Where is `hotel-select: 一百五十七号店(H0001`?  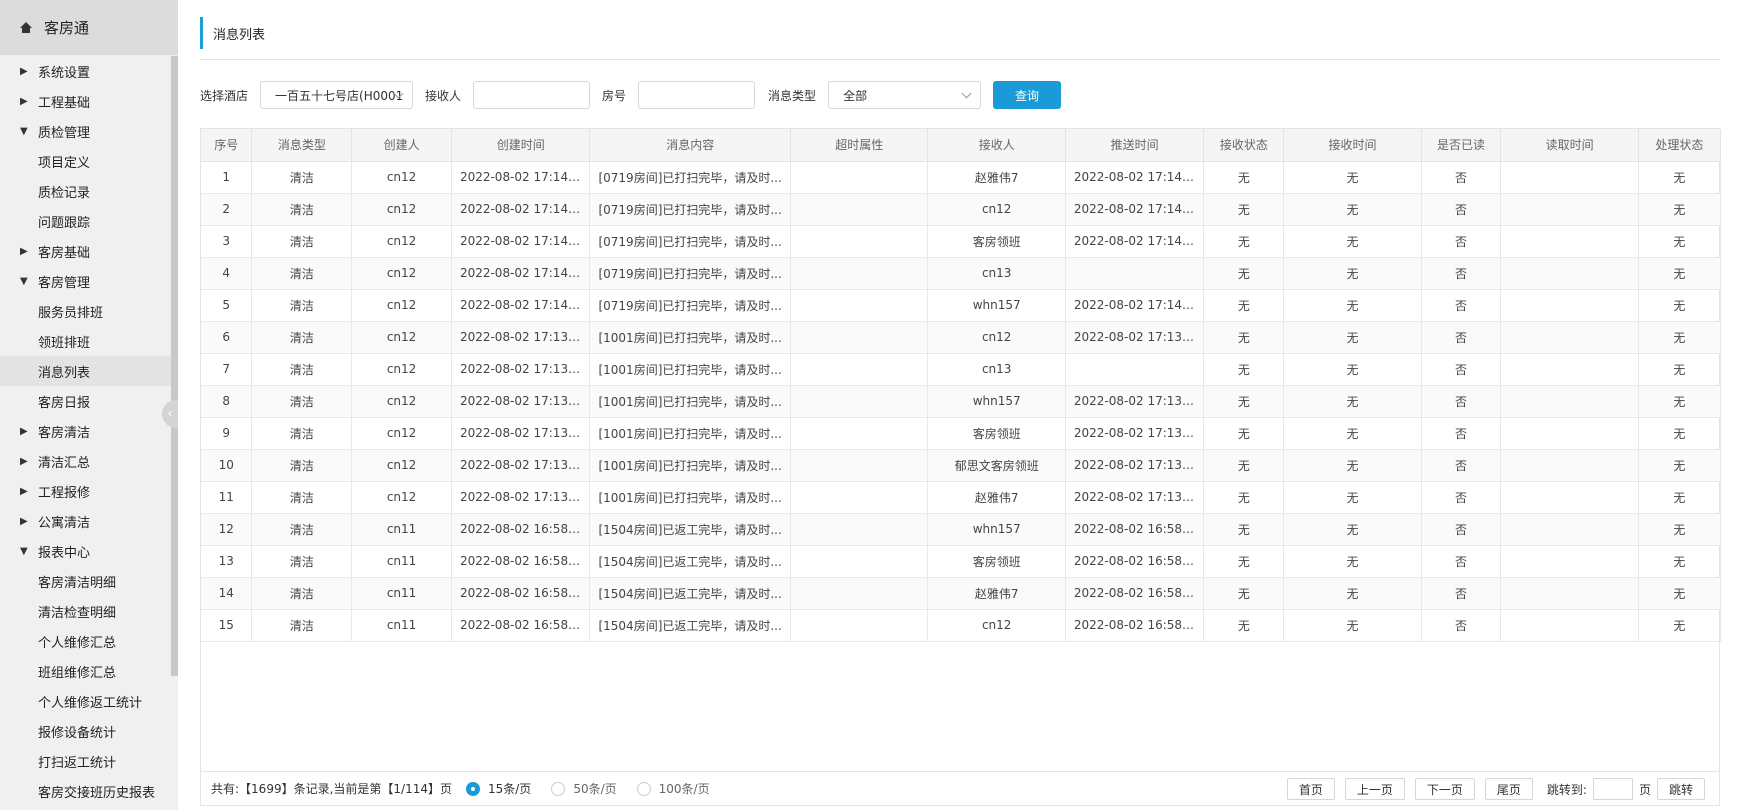 hotel-select: 一百五十七号店(H0001 is located at coordinates (337, 95).